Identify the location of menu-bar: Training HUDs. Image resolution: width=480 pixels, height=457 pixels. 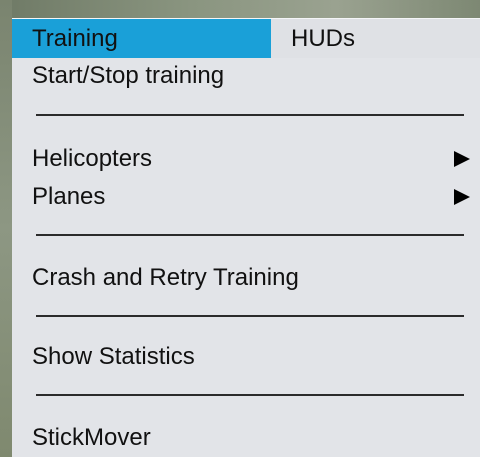
(246, 38).